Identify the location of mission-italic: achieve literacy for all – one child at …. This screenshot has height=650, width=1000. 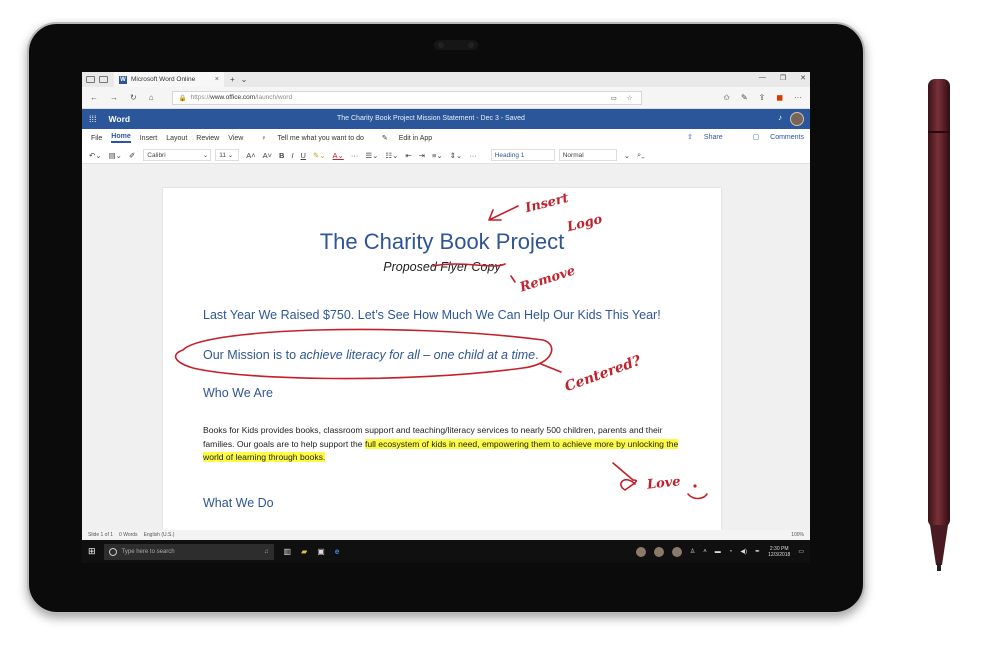
(417, 355).